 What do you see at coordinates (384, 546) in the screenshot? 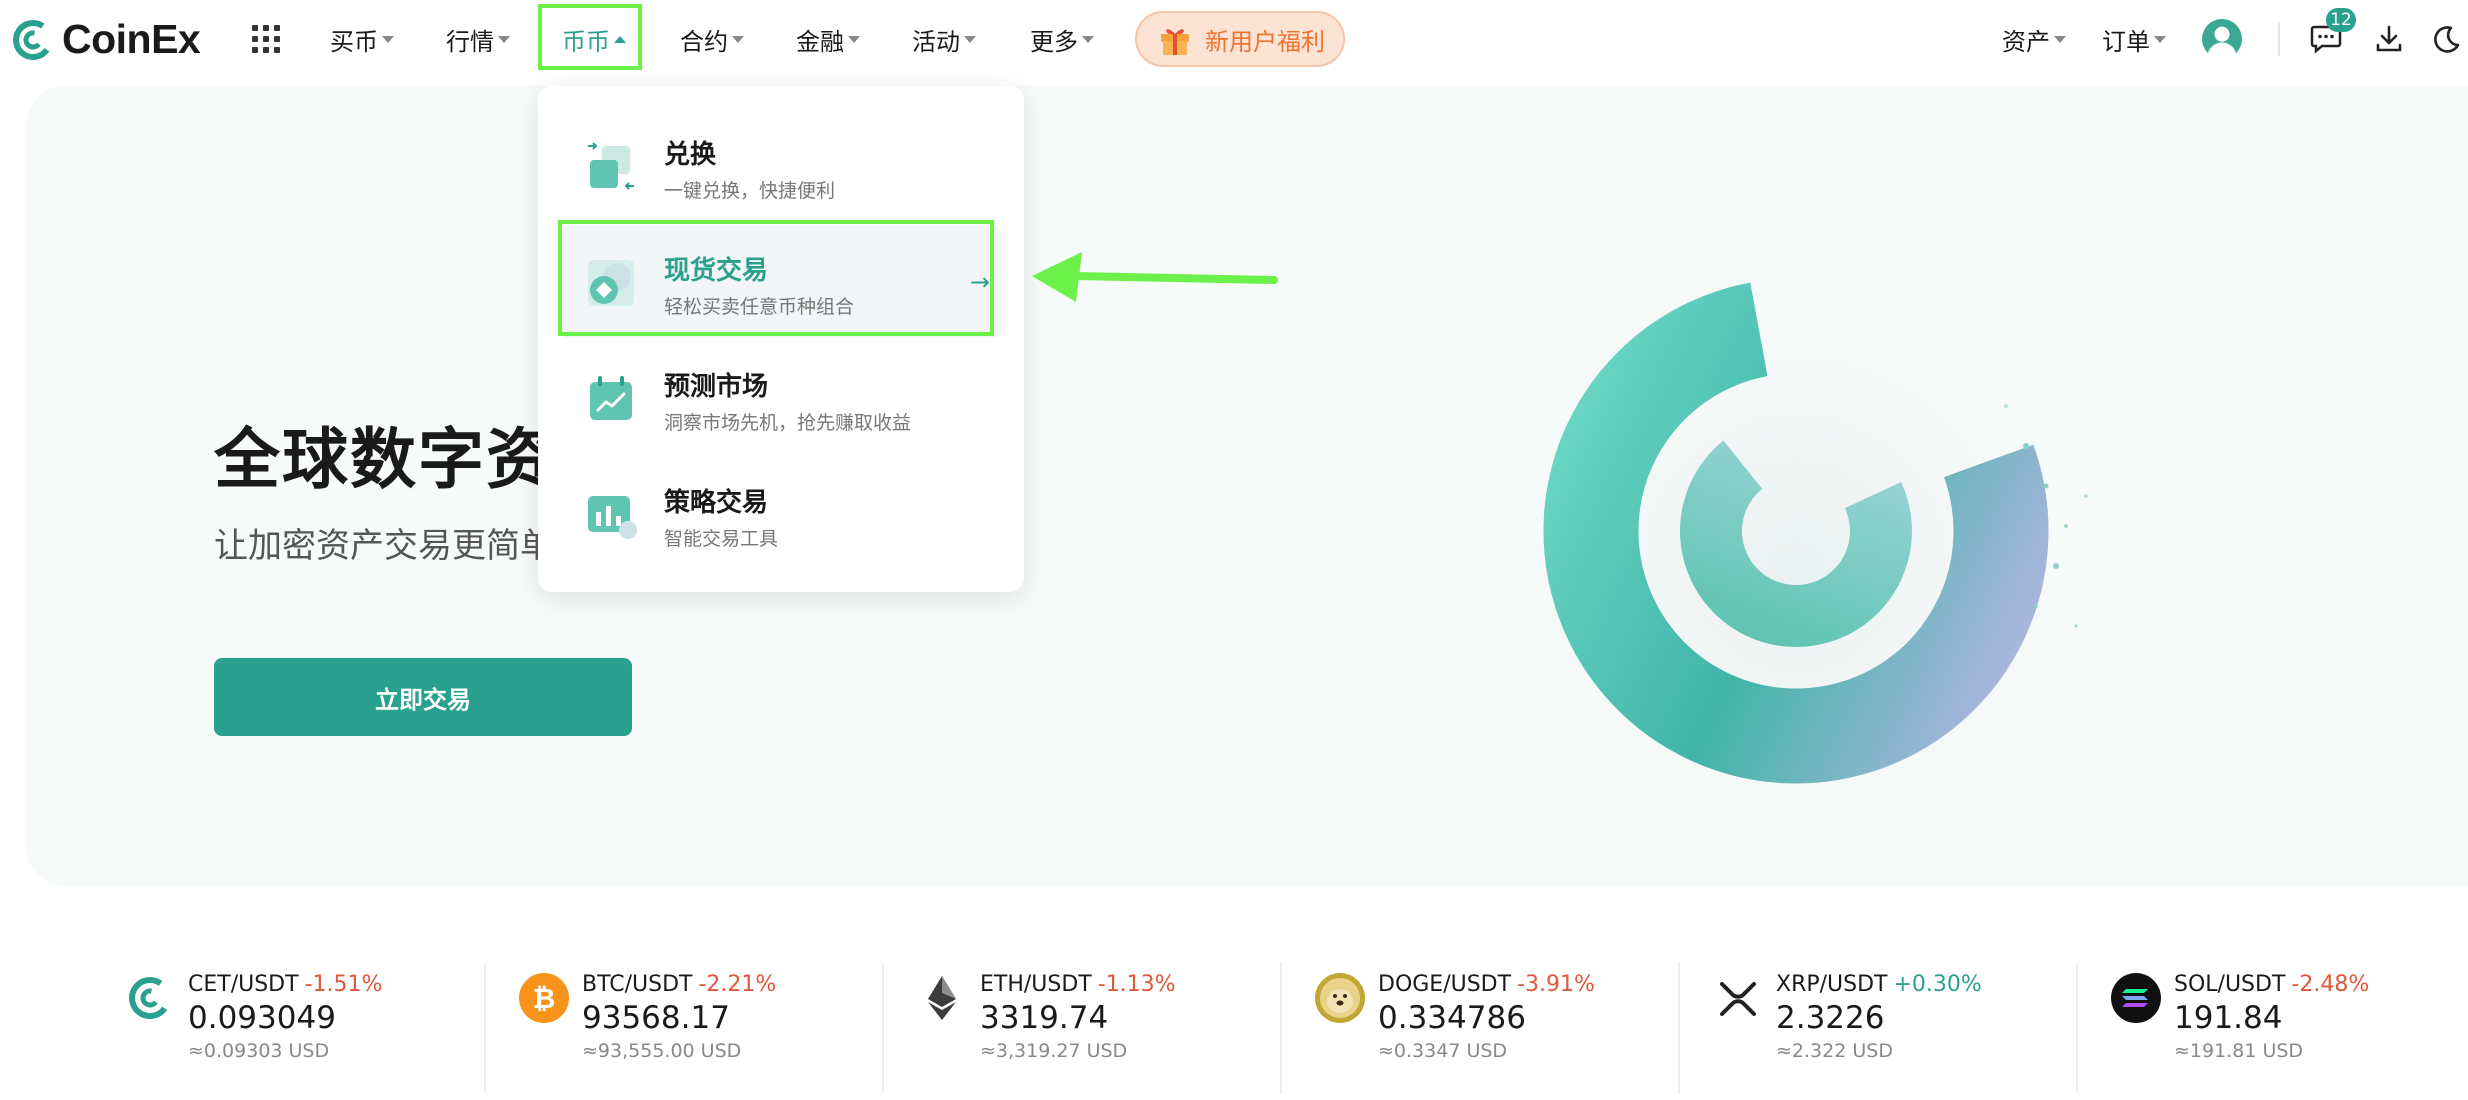
I see `hero-subtitle: 让加密资产交易更简单` at bounding box center [384, 546].